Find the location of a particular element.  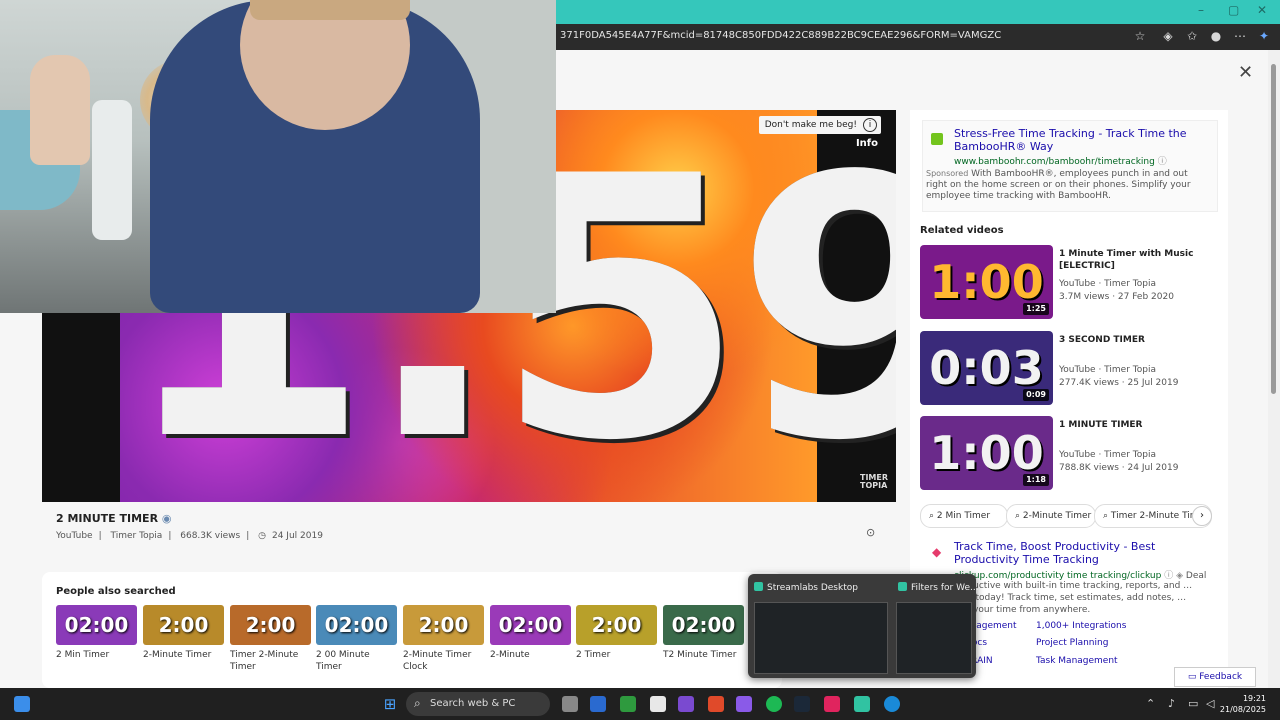

minimize-button: – is located at coordinates (1201, 10).